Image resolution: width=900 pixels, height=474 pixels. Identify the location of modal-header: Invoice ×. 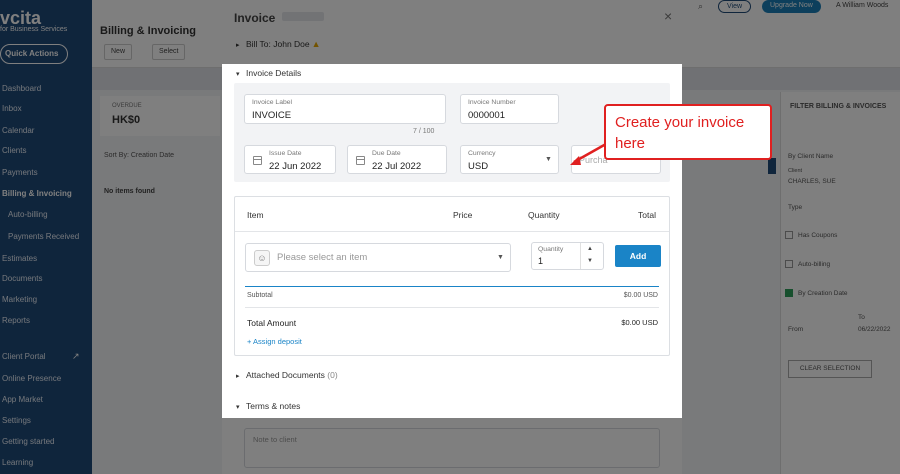
(452, 17).